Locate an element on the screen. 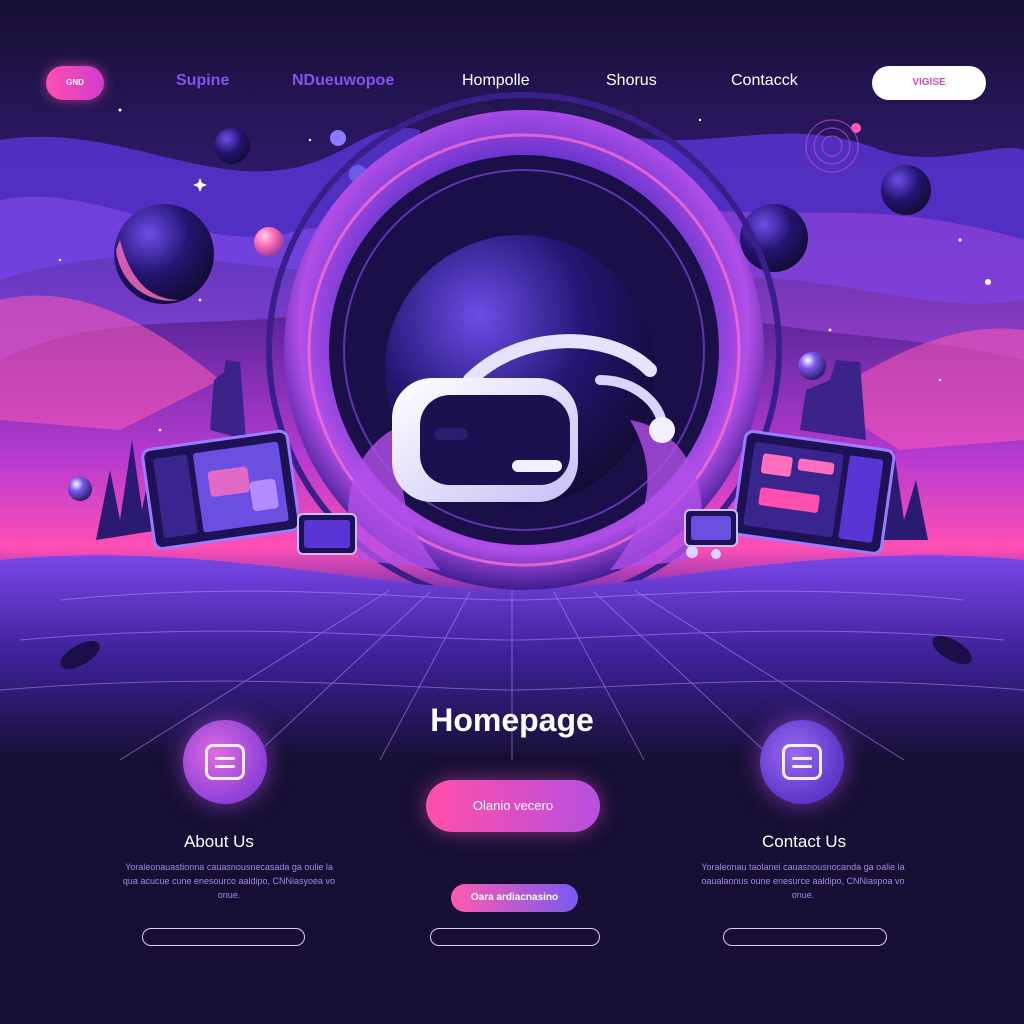 This screenshot has width=1024, height=1024. center-outline-button is located at coordinates (515, 937).